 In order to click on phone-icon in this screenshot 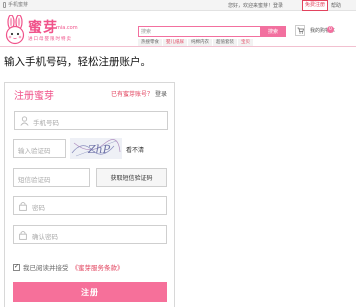, I will do `click(4, 4)`.